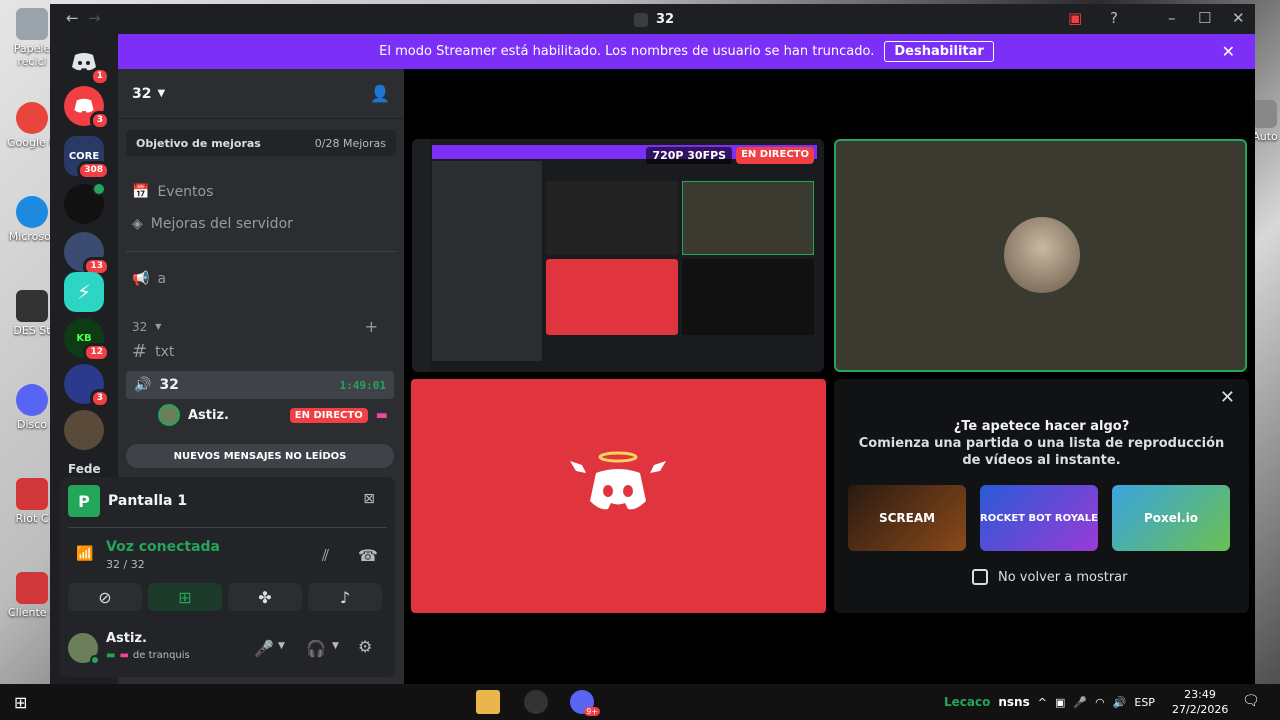 This screenshot has height=720, width=1280. I want to click on wifi-icon: ◠, so click(1100, 702).